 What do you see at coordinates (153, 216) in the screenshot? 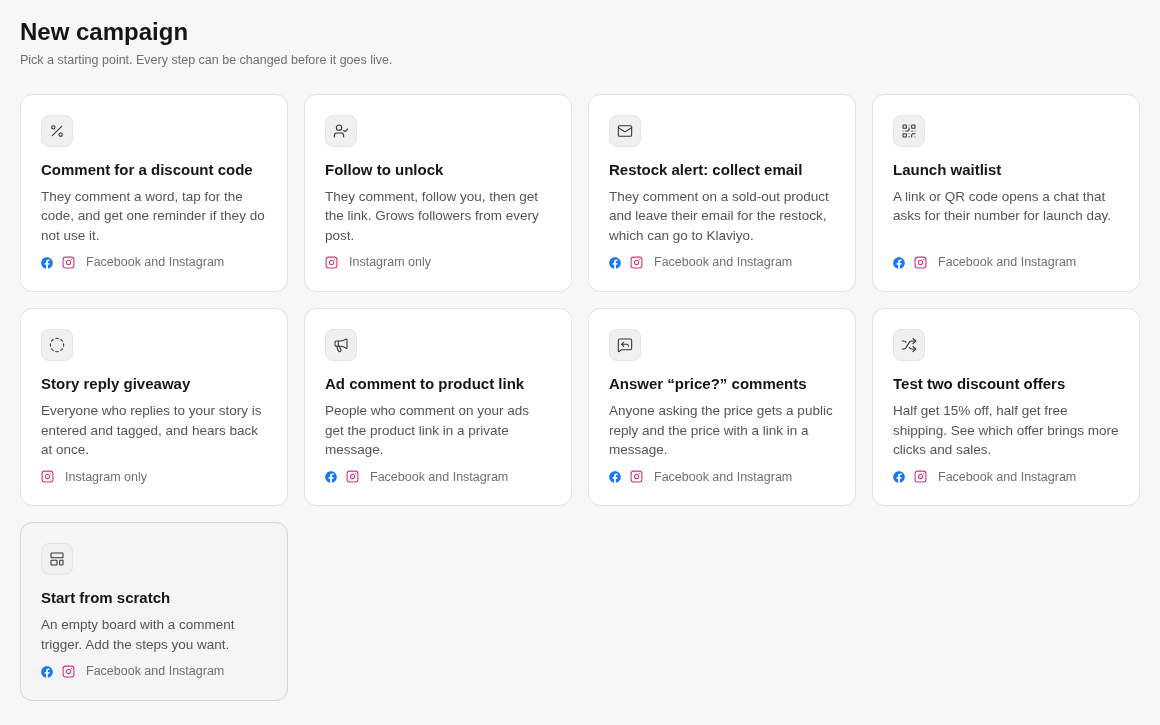
I see `card-description: They comment a word, tap for the code, and get one reminder if they do not use it.` at bounding box center [153, 216].